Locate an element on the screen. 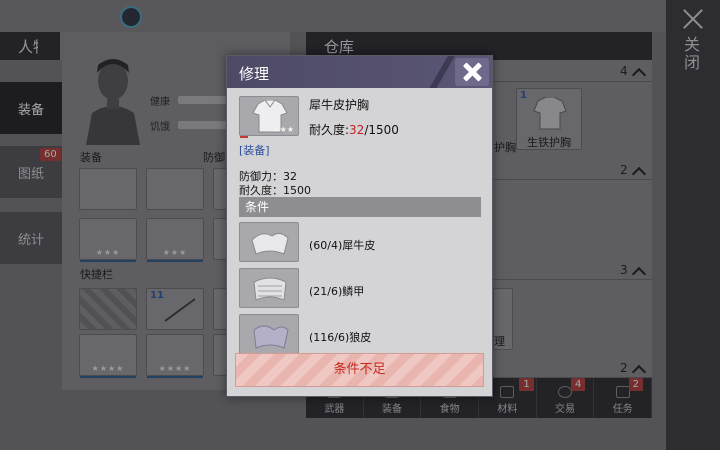 This screenshot has height=450, width=720. quickbar-slot-axe: ★★★★ is located at coordinates (108, 356).